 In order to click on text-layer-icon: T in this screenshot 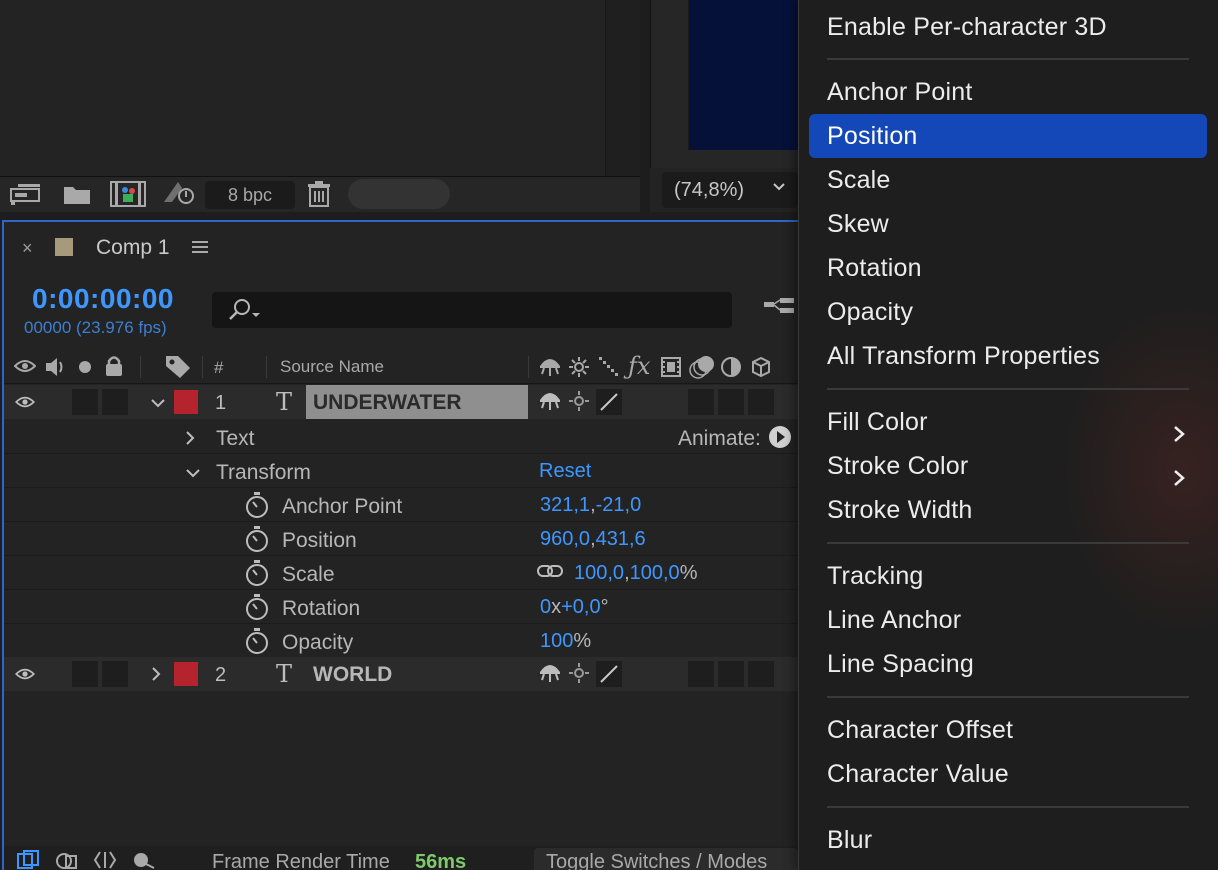, I will do `click(284, 402)`.